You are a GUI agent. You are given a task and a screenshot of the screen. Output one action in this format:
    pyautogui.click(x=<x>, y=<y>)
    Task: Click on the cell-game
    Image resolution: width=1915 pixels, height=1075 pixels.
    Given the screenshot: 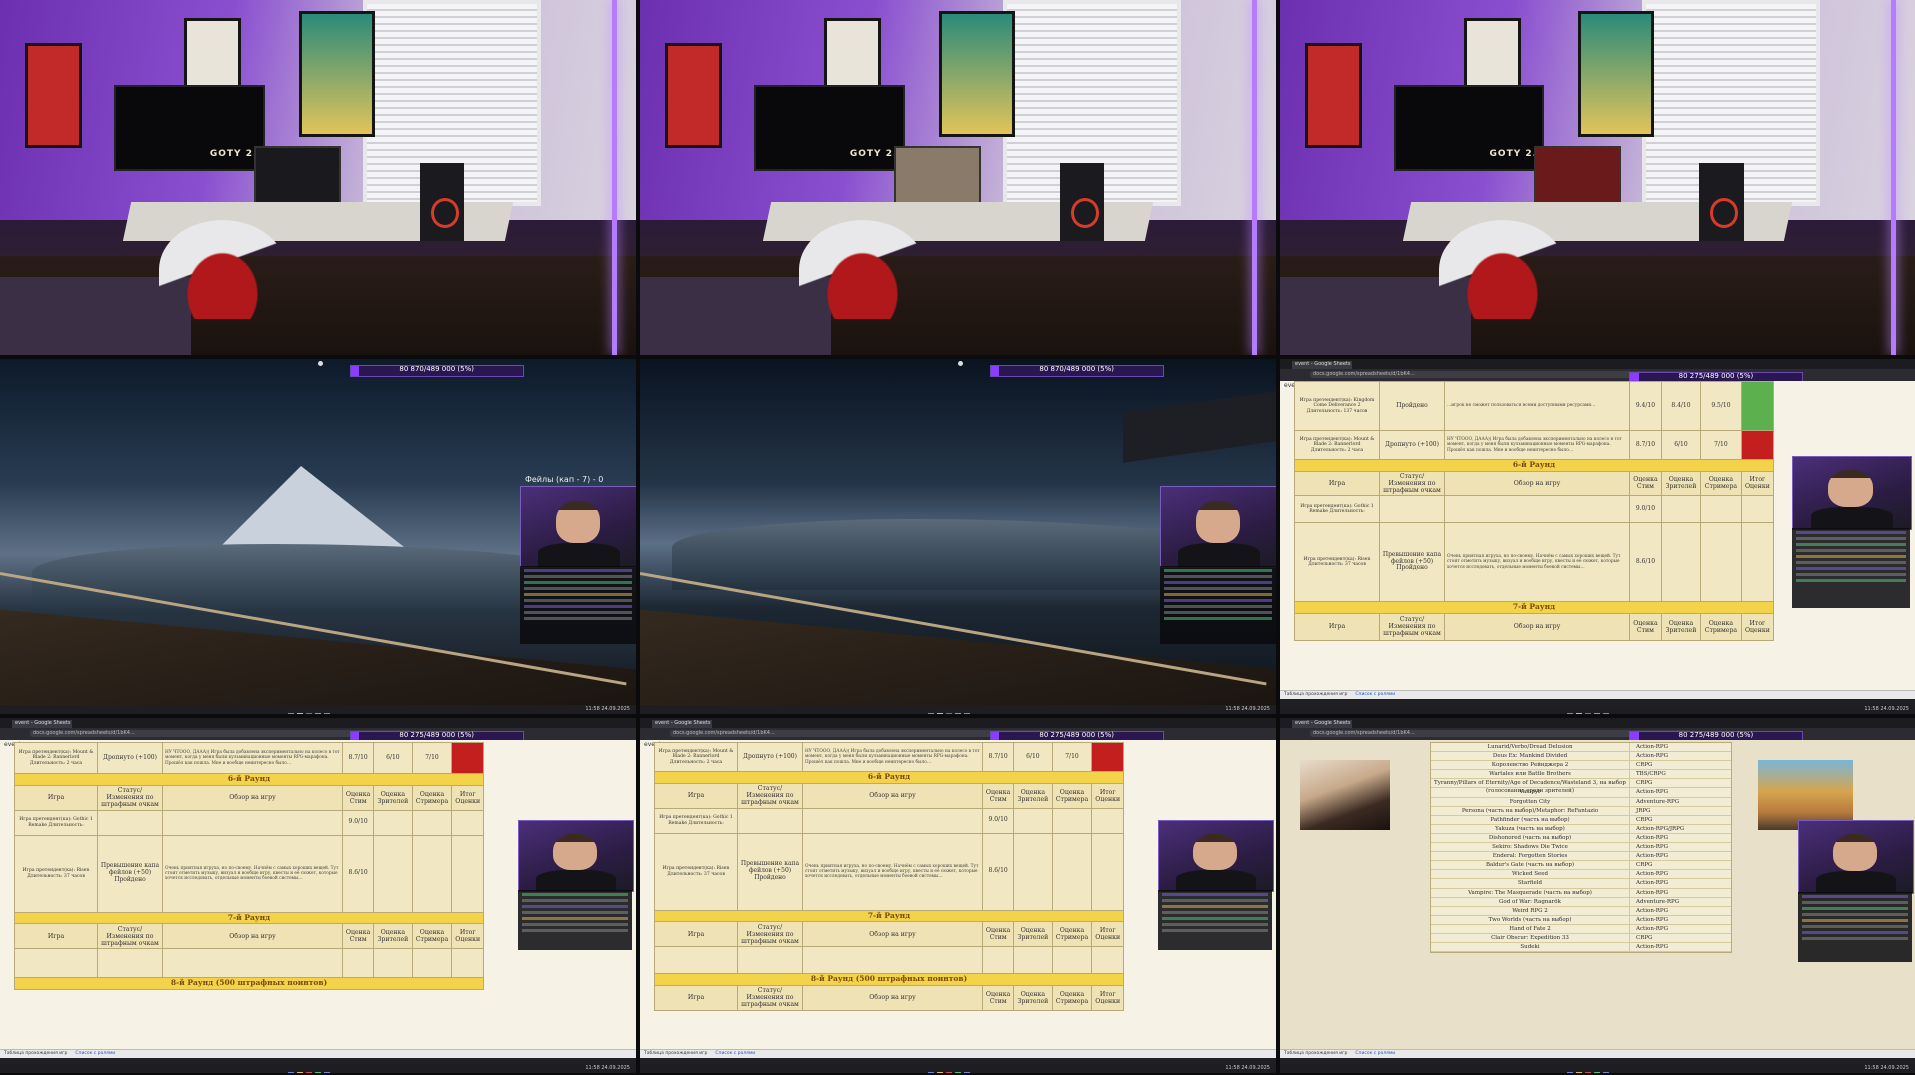 What is the action you would take?
    pyautogui.click(x=696, y=960)
    